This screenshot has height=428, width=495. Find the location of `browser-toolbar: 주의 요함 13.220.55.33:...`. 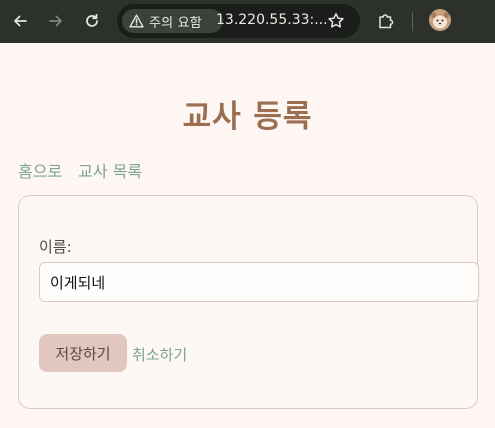

browser-toolbar: 주의 요함 13.220.55.33:... is located at coordinates (247, 21).